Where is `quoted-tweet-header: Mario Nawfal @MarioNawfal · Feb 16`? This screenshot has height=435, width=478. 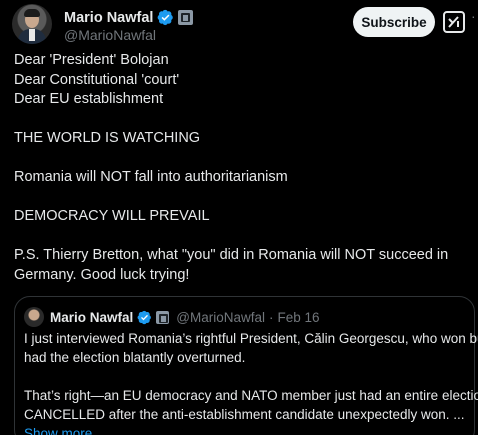
quoted-tweet-header: Mario Nawfal @MarioNawfal · Feb 16 is located at coordinates (172, 317).